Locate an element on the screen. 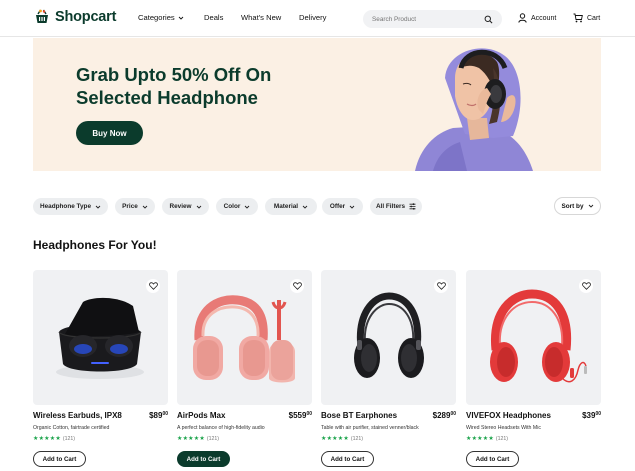  hero-woman-headphones-image is located at coordinates (474, 109).